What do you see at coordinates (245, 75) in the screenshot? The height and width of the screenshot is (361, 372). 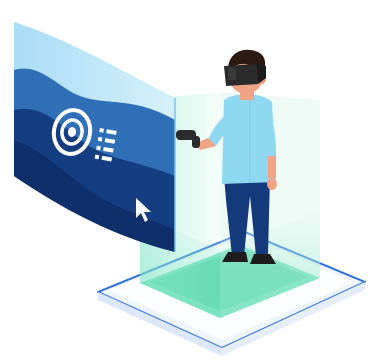 I see `vr-headset-icon` at bounding box center [245, 75].